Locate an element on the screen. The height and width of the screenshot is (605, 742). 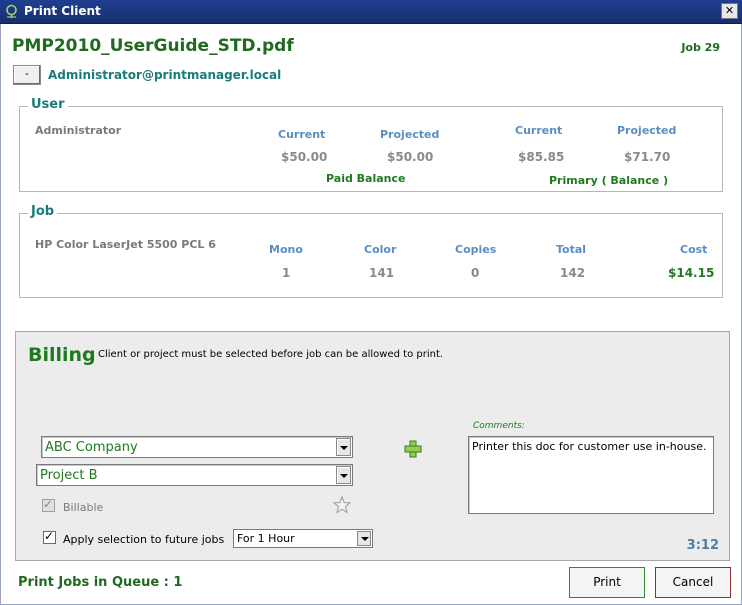
paid-current-value: $50.00 is located at coordinates (304, 157).